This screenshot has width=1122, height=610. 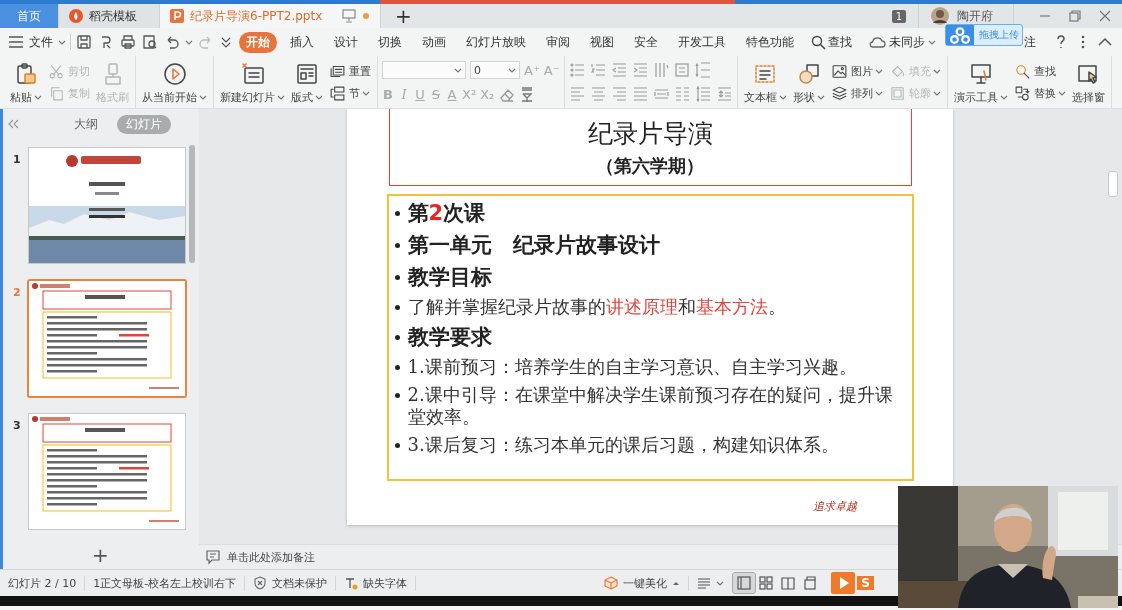 What do you see at coordinates (346, 42) in the screenshot?
I see `ribbon-tab: 设计` at bounding box center [346, 42].